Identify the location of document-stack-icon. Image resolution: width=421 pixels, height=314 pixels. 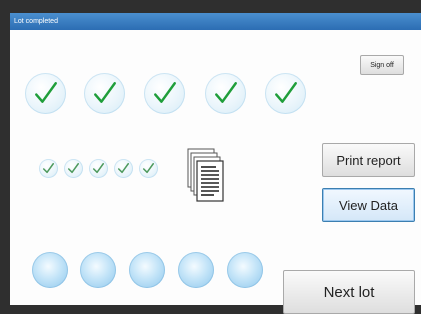
(205, 175).